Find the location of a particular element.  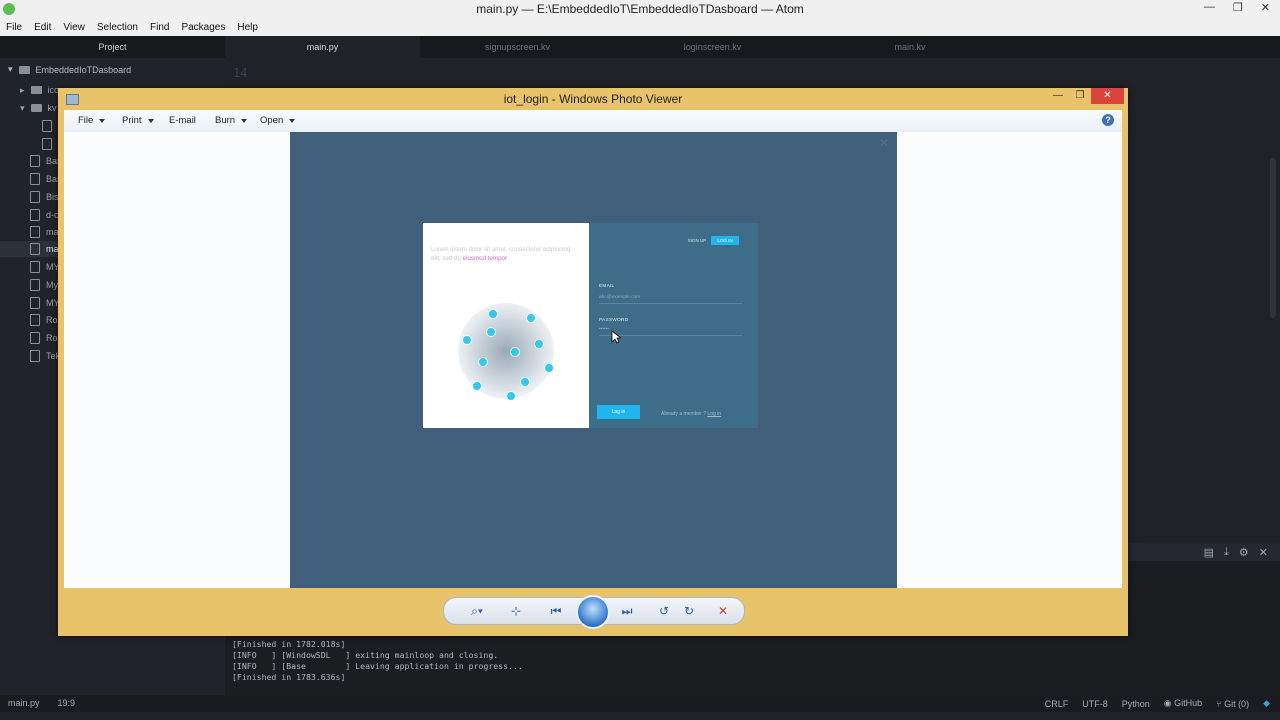

github-icon: ◉ is located at coordinates (1167, 703).